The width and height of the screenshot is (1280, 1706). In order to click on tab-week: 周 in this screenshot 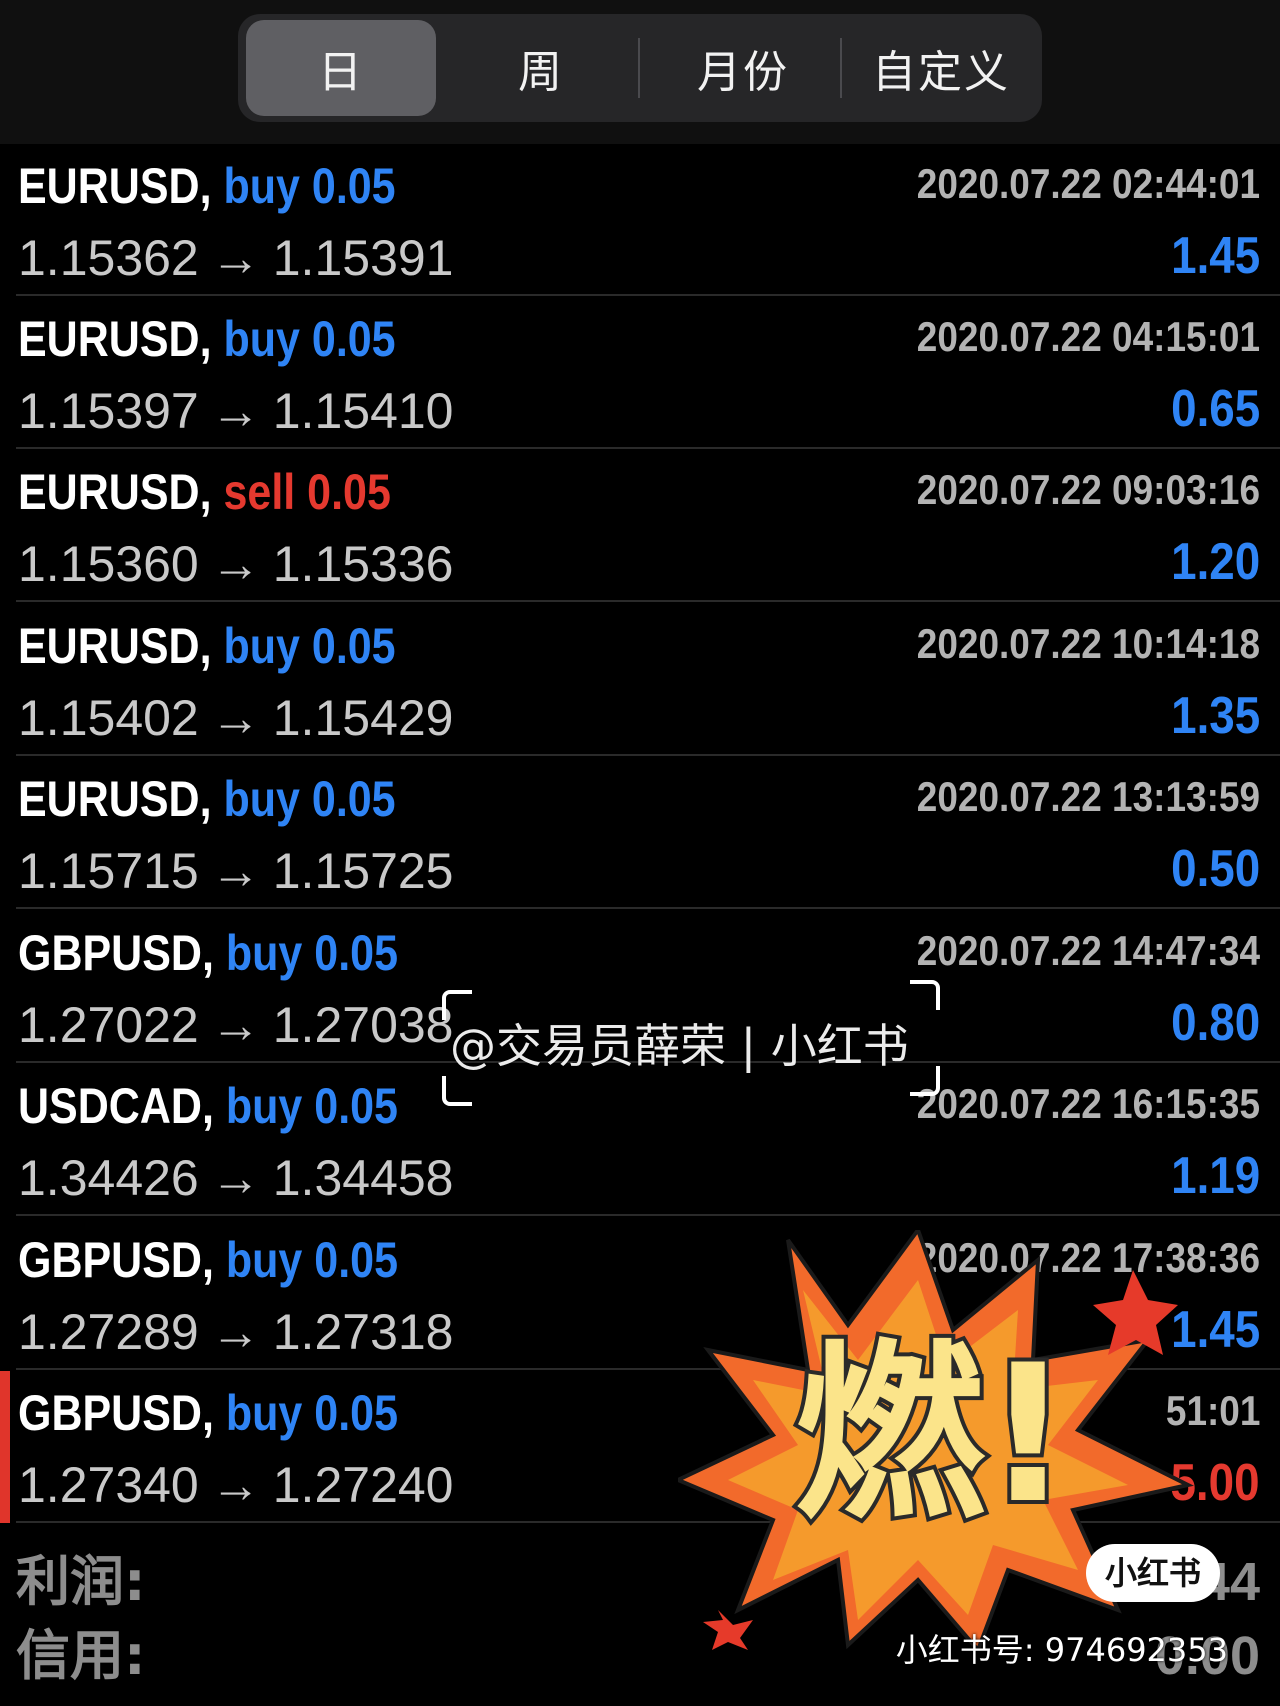, I will do `click(541, 68)`.